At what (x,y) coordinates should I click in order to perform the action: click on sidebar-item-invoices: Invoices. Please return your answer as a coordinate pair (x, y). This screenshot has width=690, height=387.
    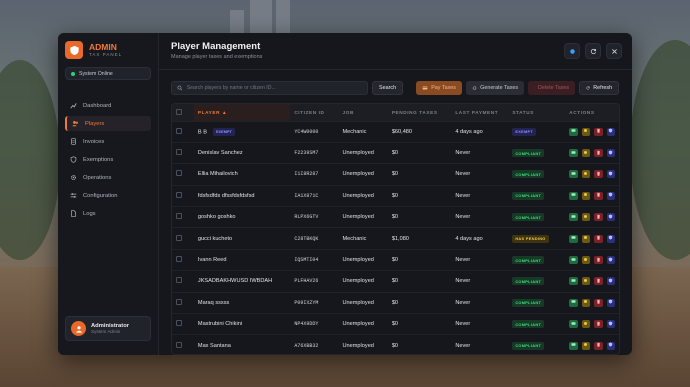
    Looking at the image, I should click on (108, 141).